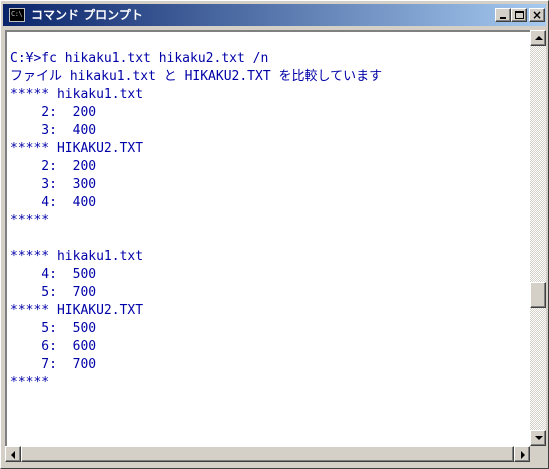 This screenshot has width=549, height=469. I want to click on console-line: 3: 400, so click(53, 130).